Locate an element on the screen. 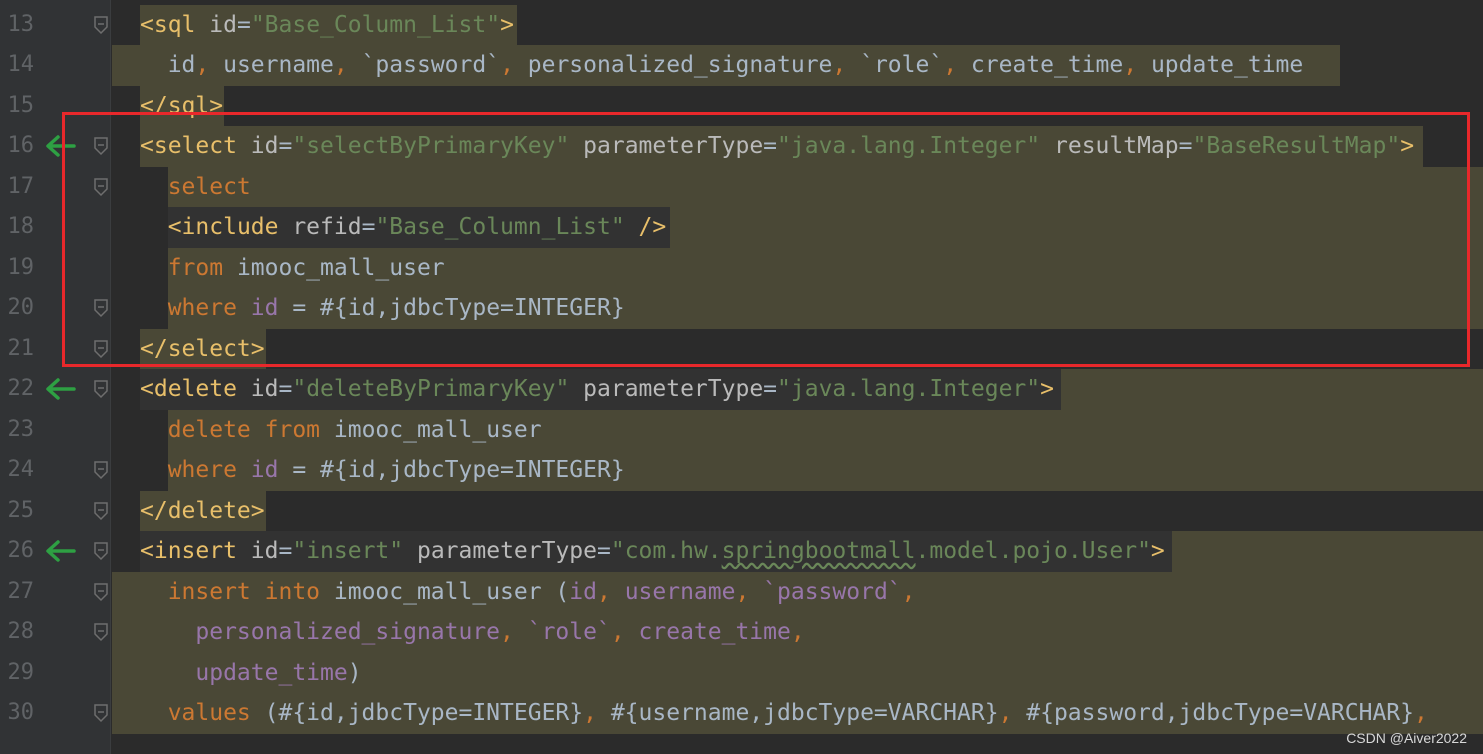  code-token: #{username,jdbcType=VARCHAR} is located at coordinates (804, 713).